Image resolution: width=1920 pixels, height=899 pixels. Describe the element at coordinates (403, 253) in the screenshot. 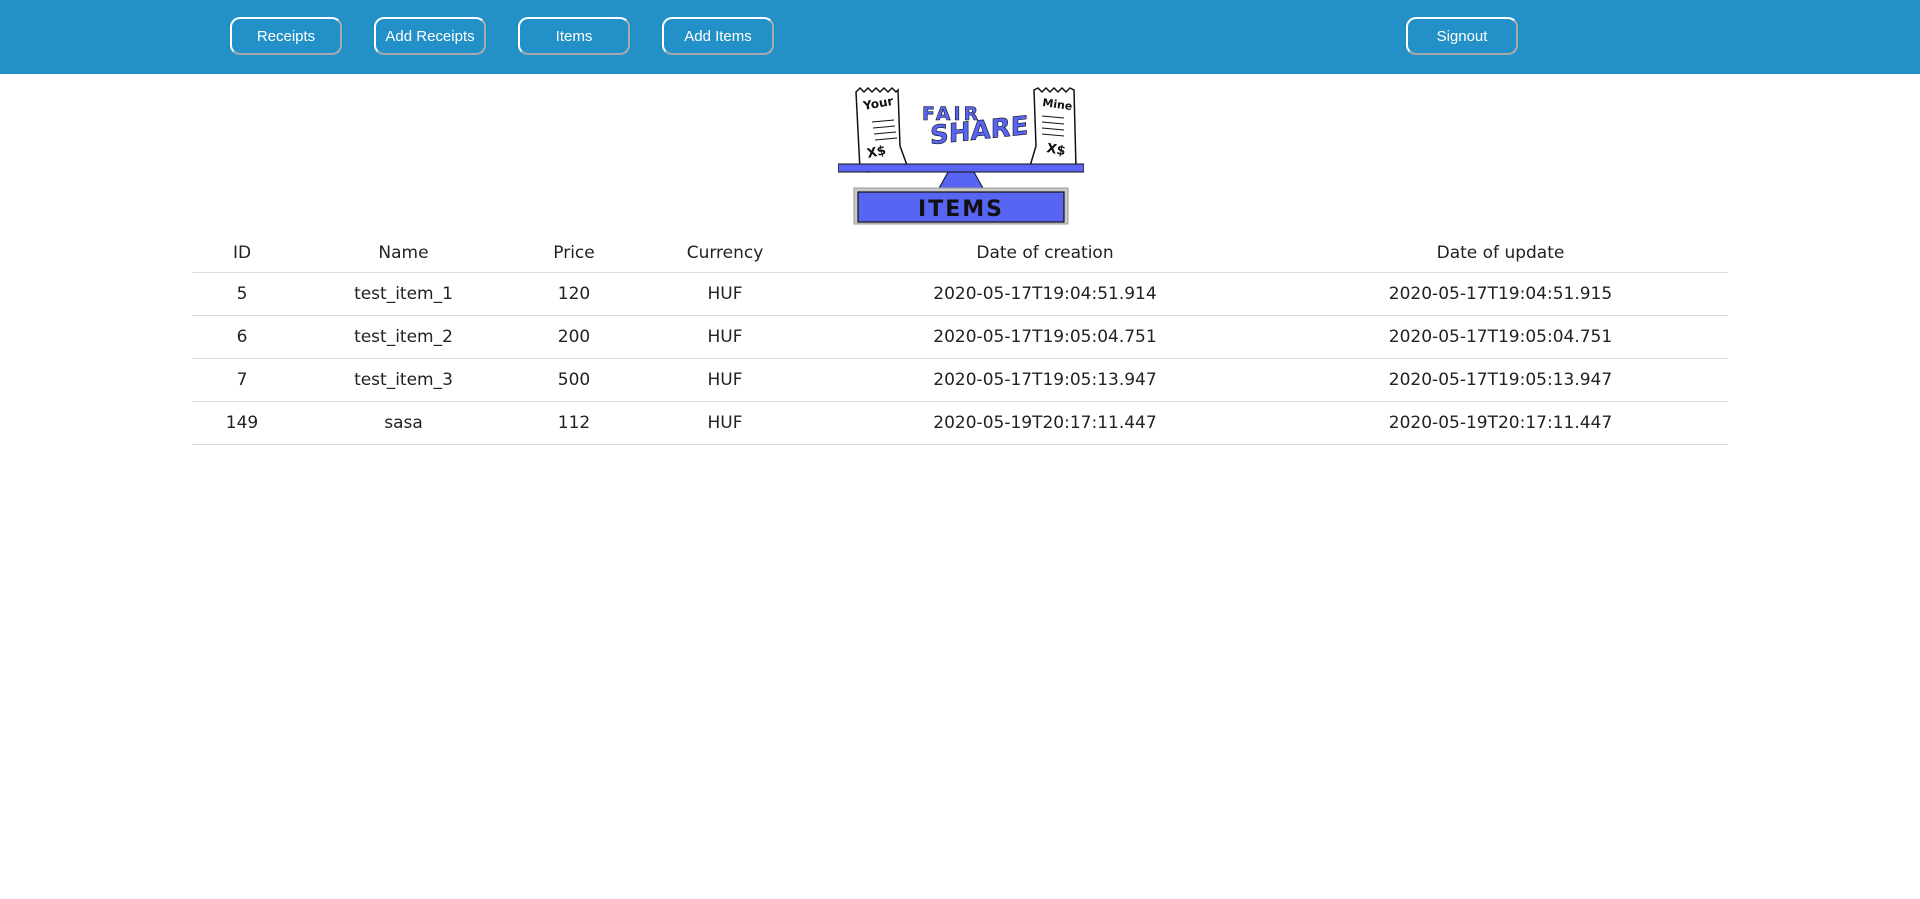

I see `header-name: Name` at that location.